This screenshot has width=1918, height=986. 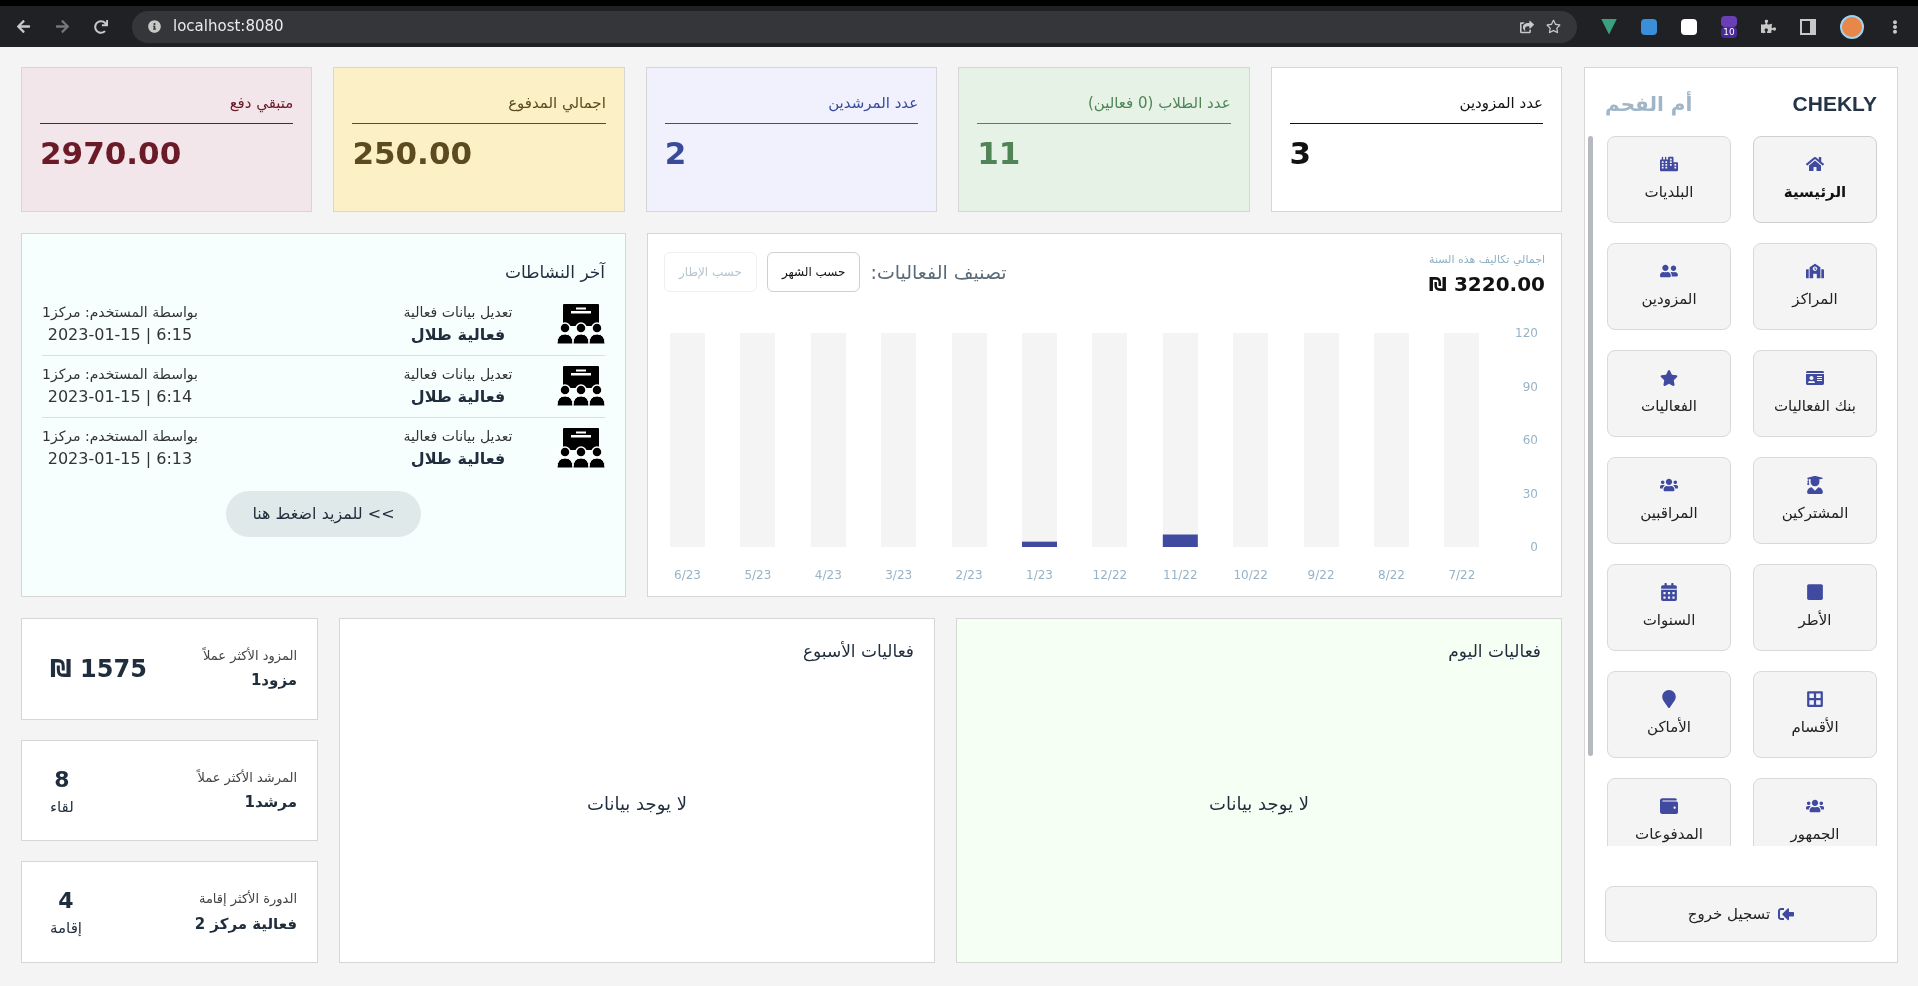 I want to click on axis-category-label: 1/23, so click(x=1039, y=575).